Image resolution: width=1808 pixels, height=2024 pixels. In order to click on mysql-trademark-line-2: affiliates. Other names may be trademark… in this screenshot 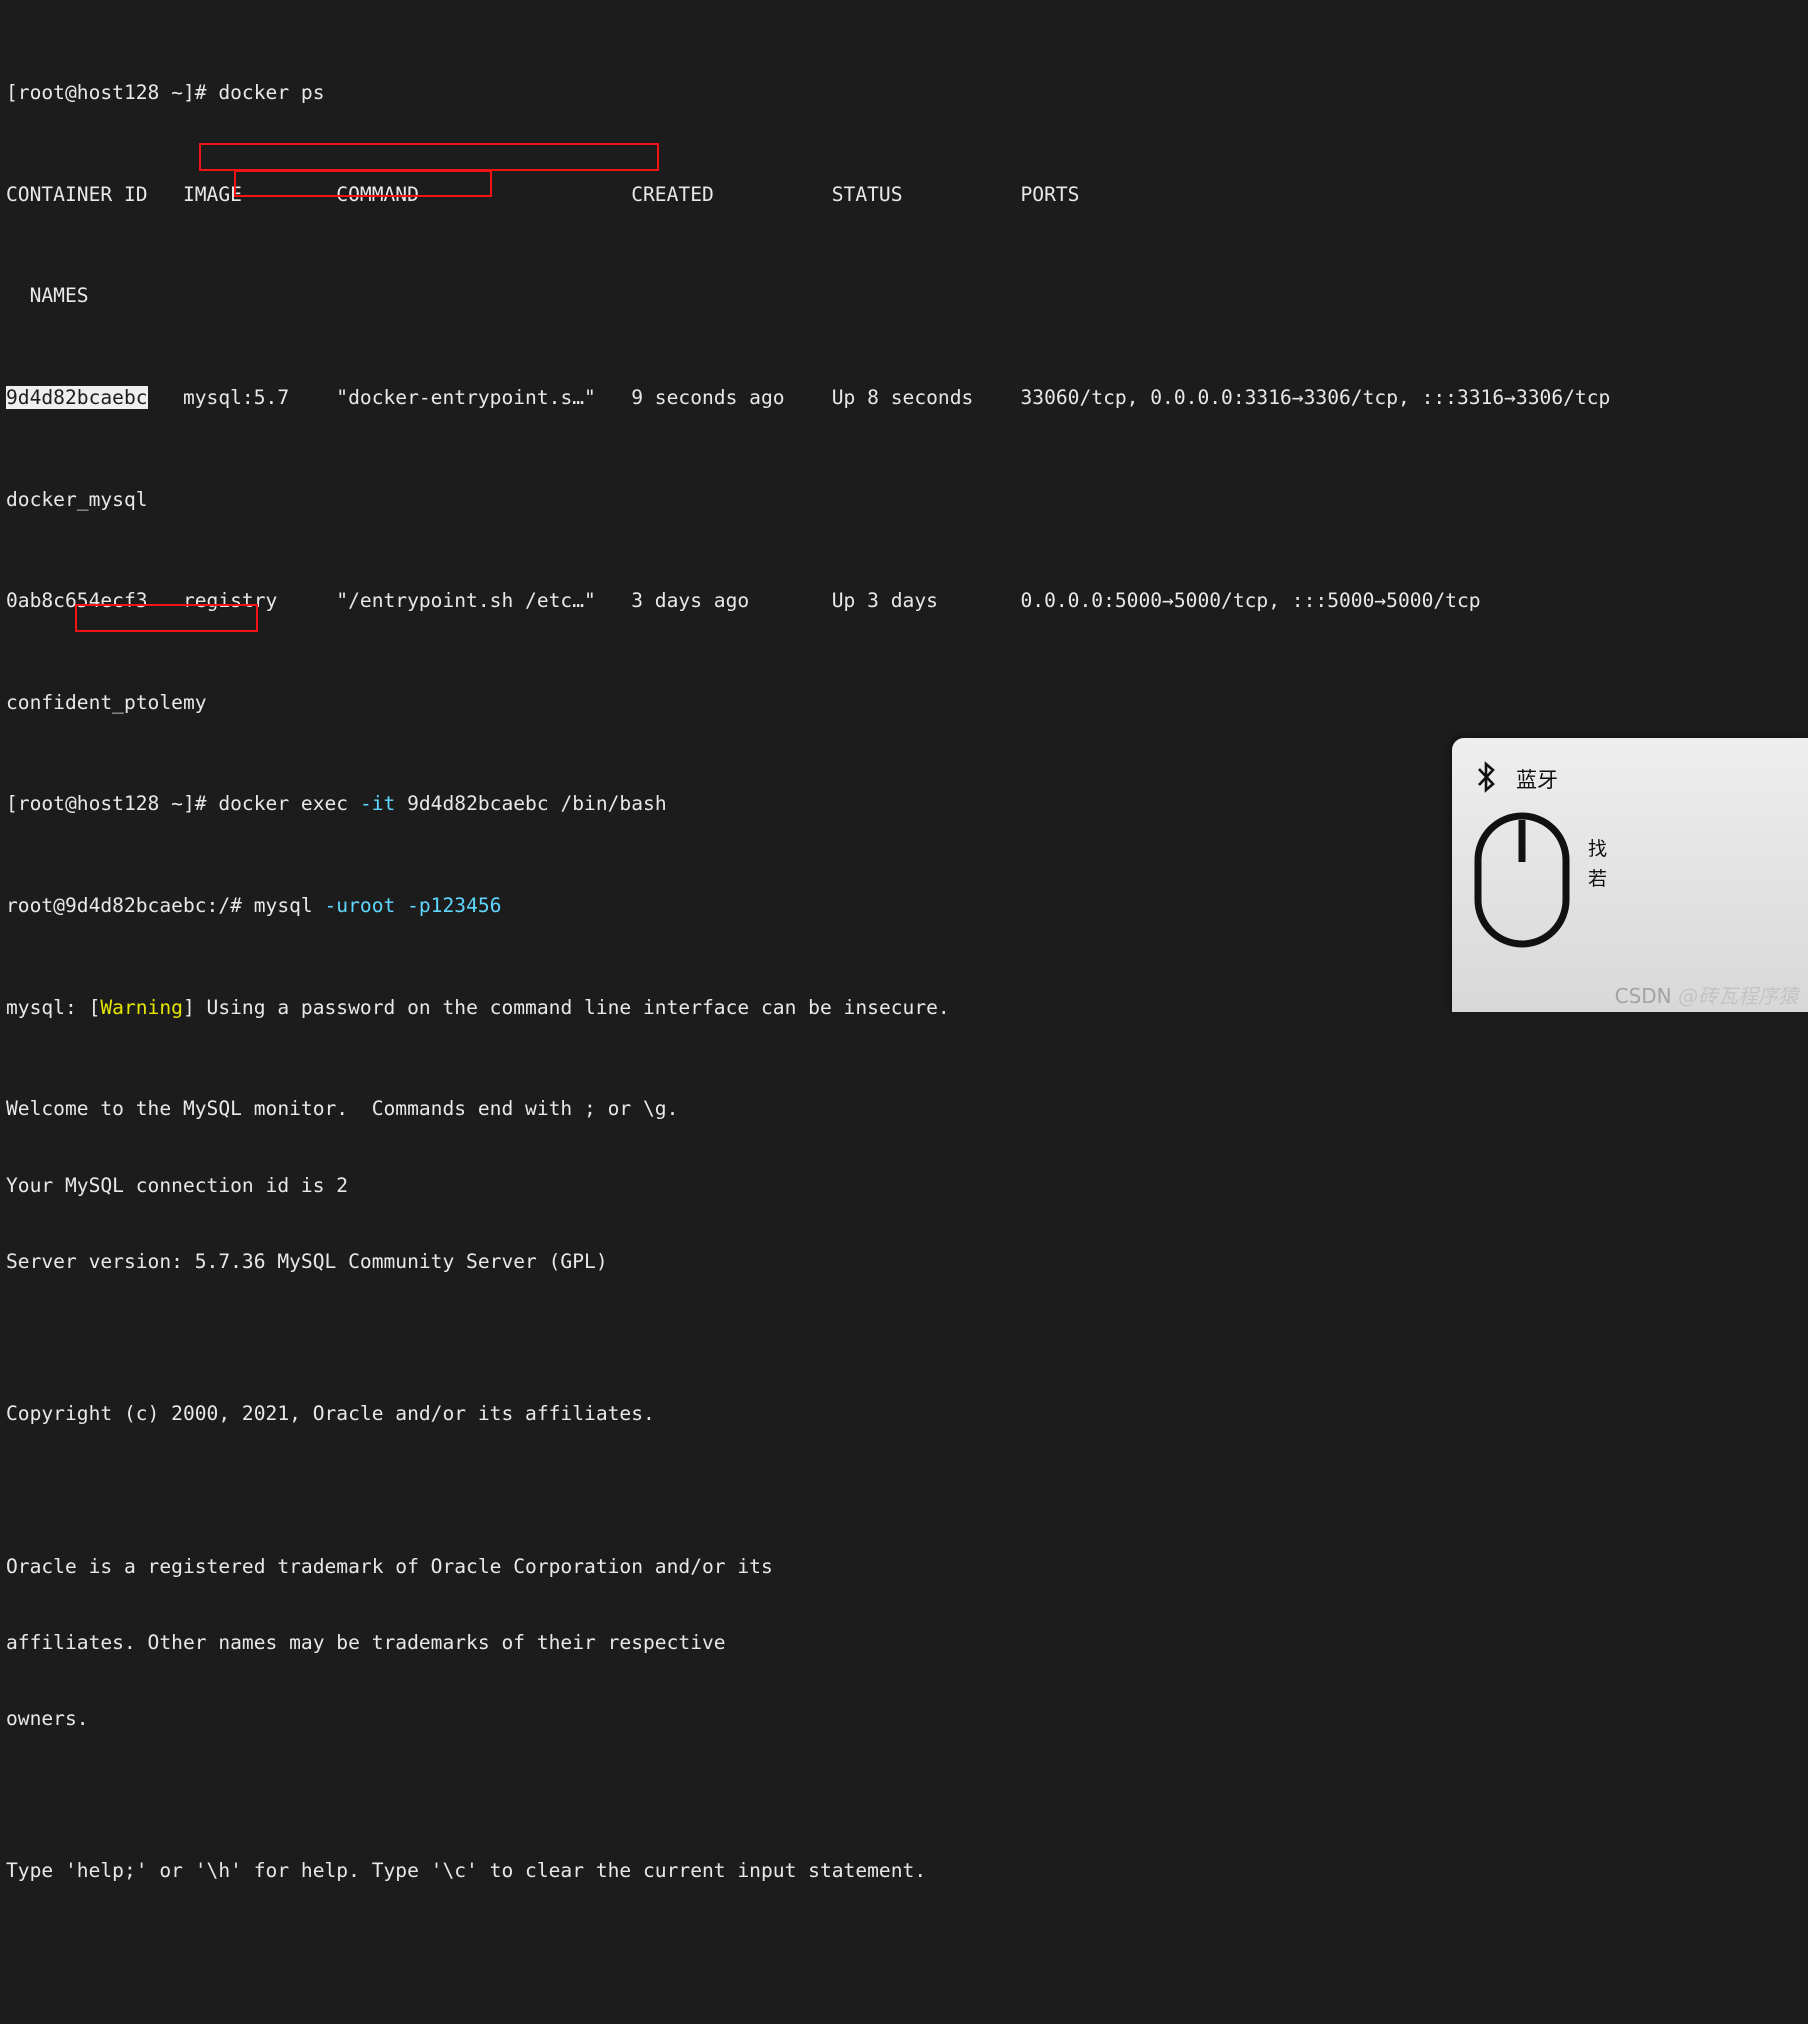, I will do `click(907, 1642)`.